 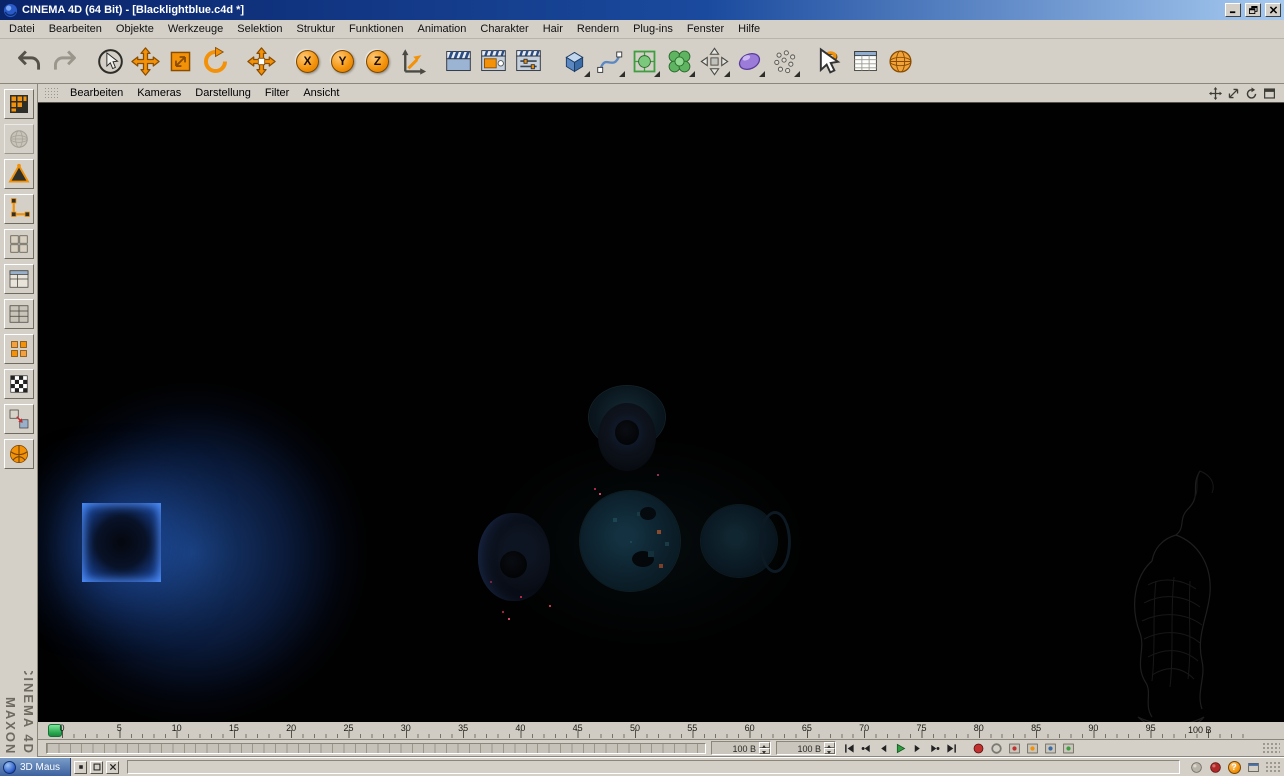 What do you see at coordinates (1234, 767) in the screenshot?
I see `status-help-icon: ?` at bounding box center [1234, 767].